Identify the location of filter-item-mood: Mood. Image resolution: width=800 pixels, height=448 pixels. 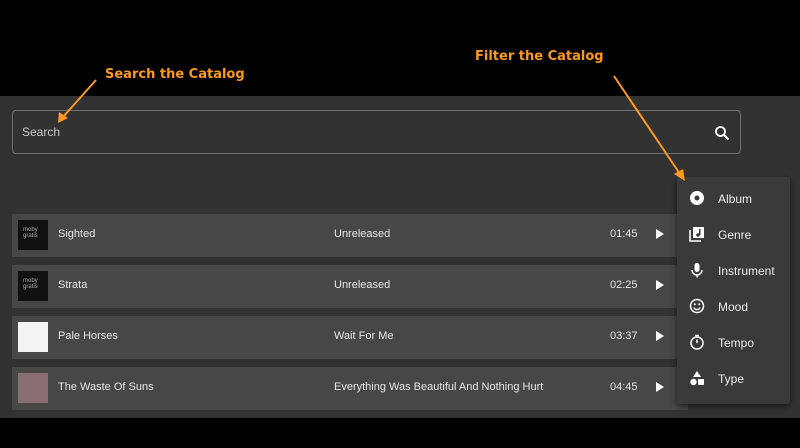
(733, 306).